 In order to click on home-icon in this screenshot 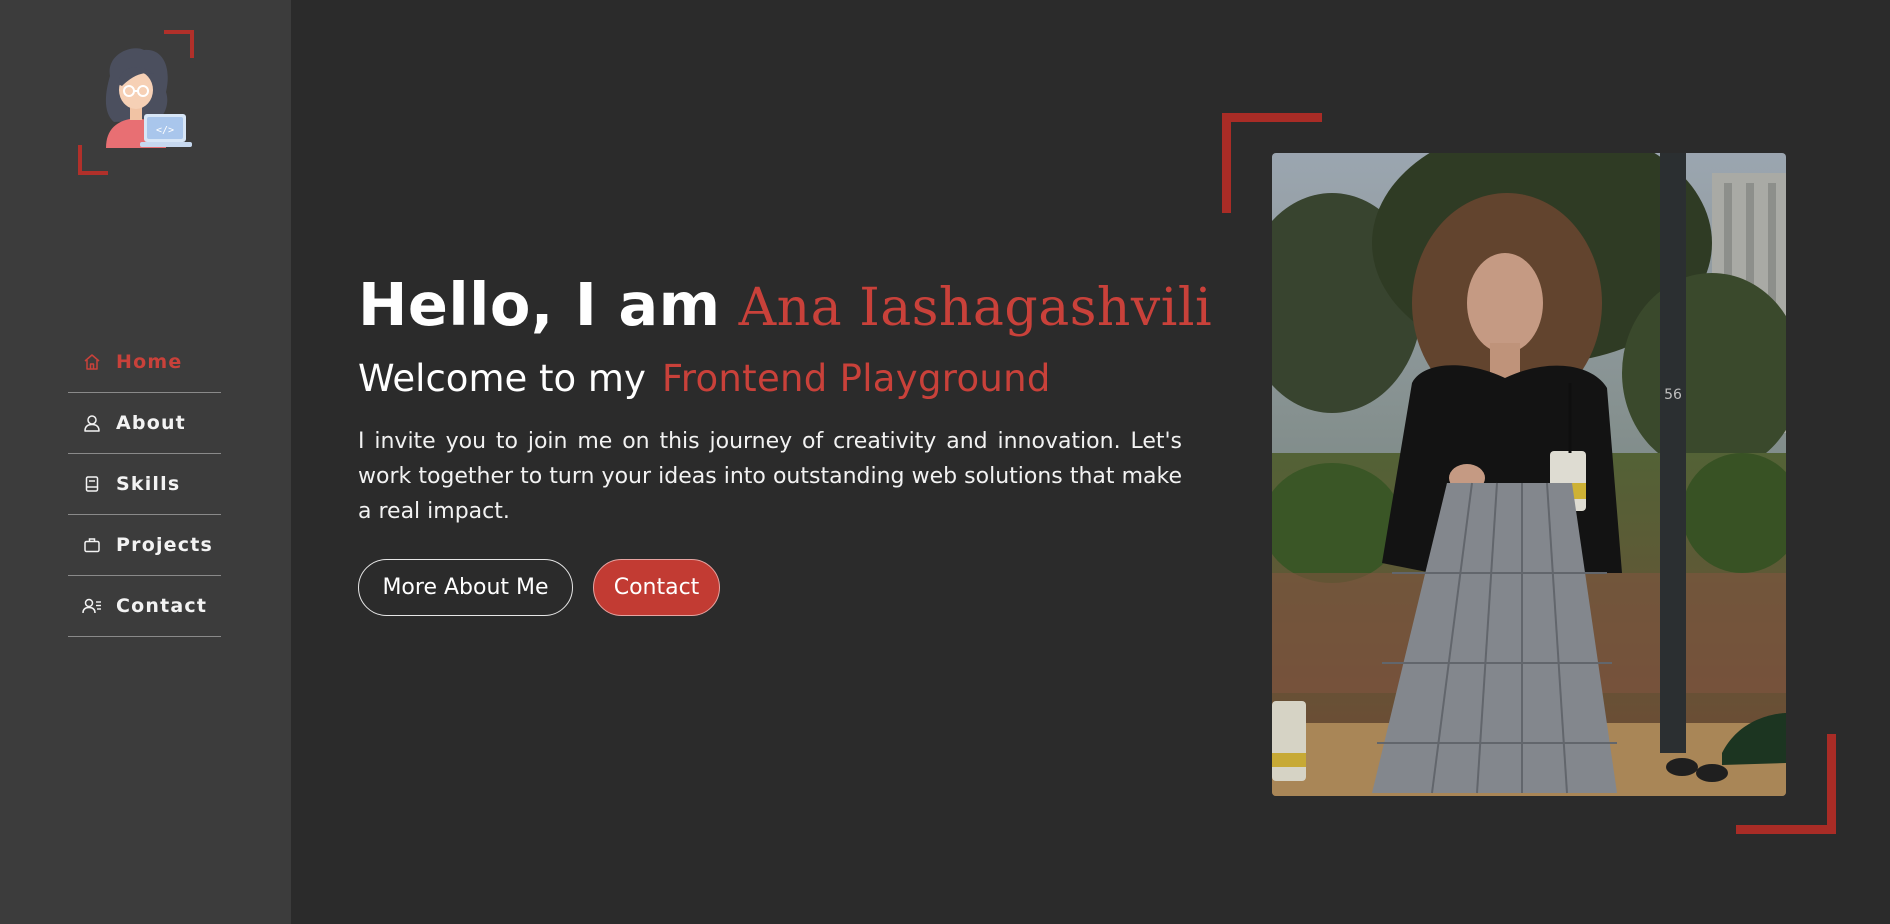, I will do `click(92, 362)`.